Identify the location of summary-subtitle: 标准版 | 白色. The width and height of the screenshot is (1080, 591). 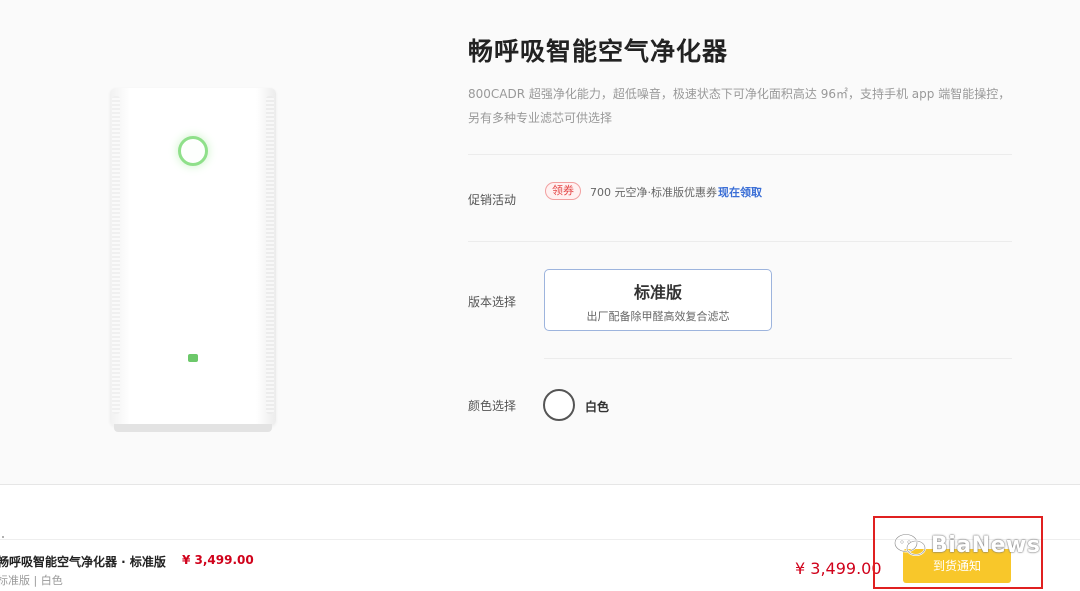
(31, 580).